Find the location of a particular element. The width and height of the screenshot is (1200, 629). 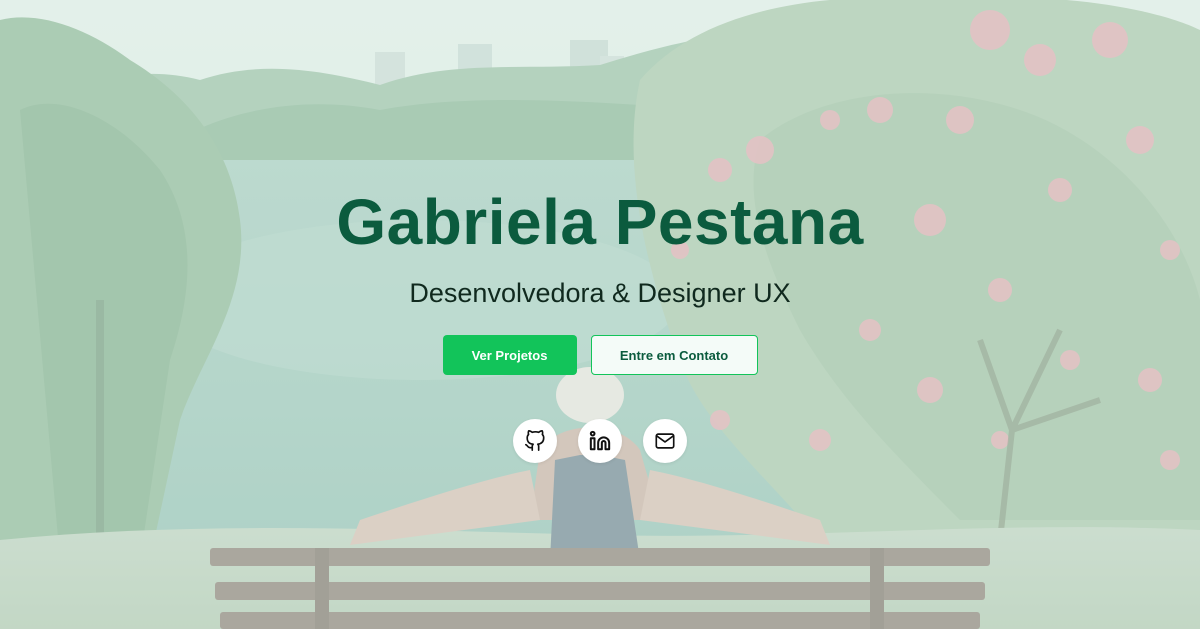

github-link is located at coordinates (535, 441).